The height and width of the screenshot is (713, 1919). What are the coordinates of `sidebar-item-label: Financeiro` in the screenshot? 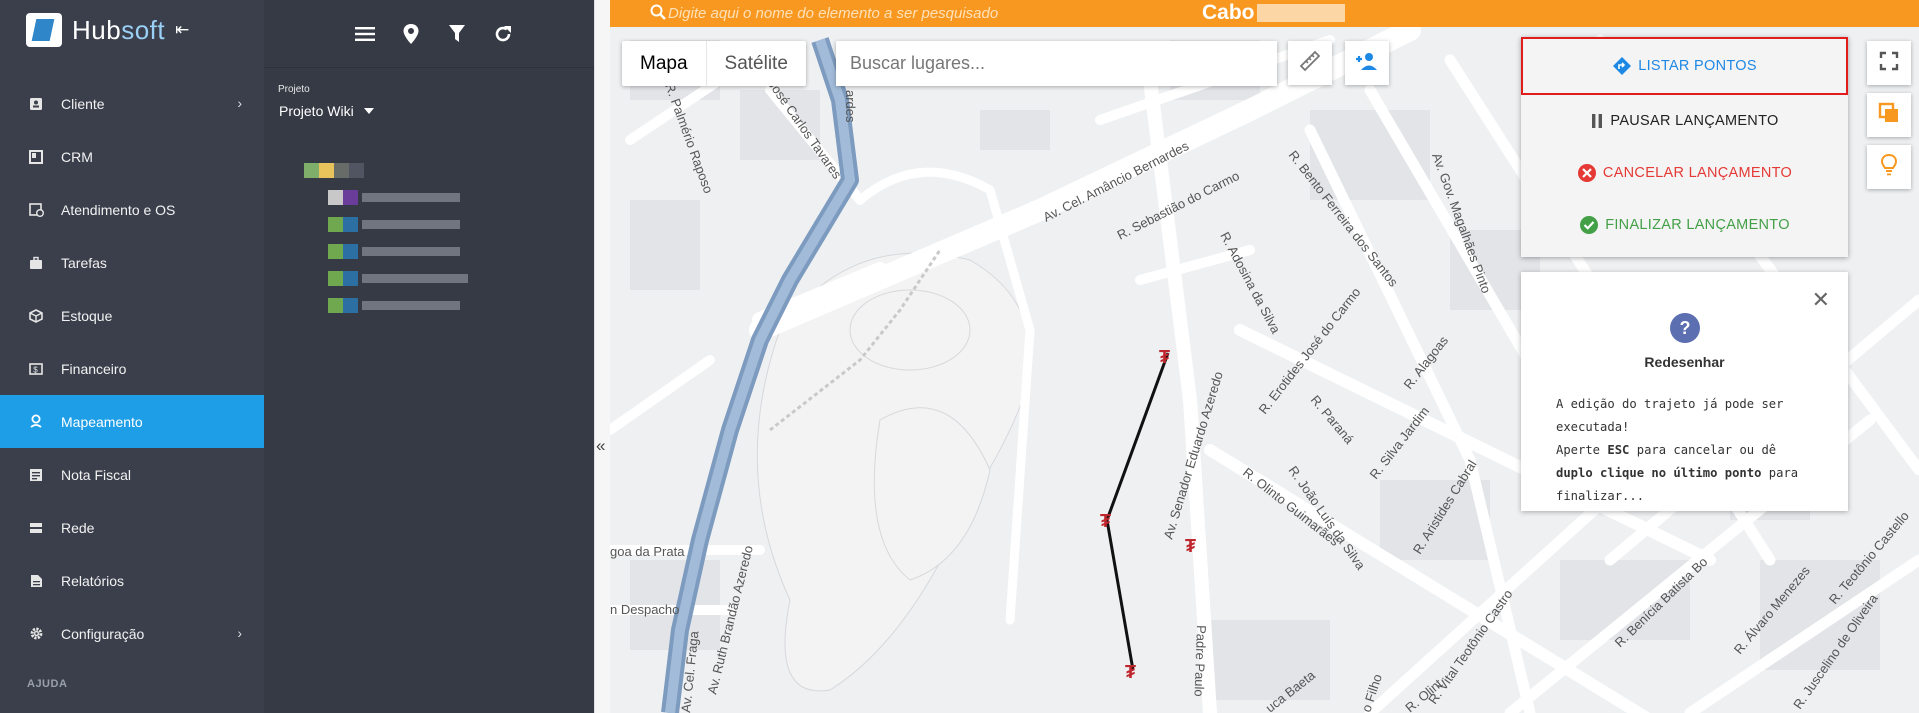 It's located at (94, 368).